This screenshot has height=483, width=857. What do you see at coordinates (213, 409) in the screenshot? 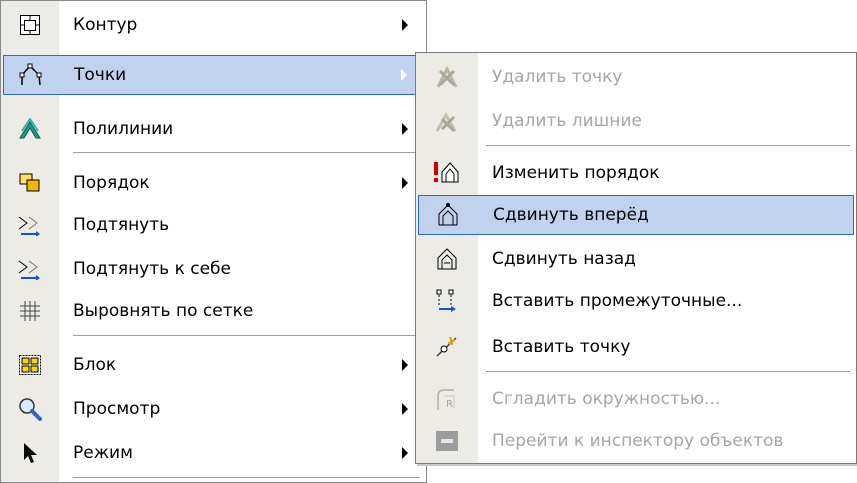
I see `menu-item-view: Просмотр` at bounding box center [213, 409].